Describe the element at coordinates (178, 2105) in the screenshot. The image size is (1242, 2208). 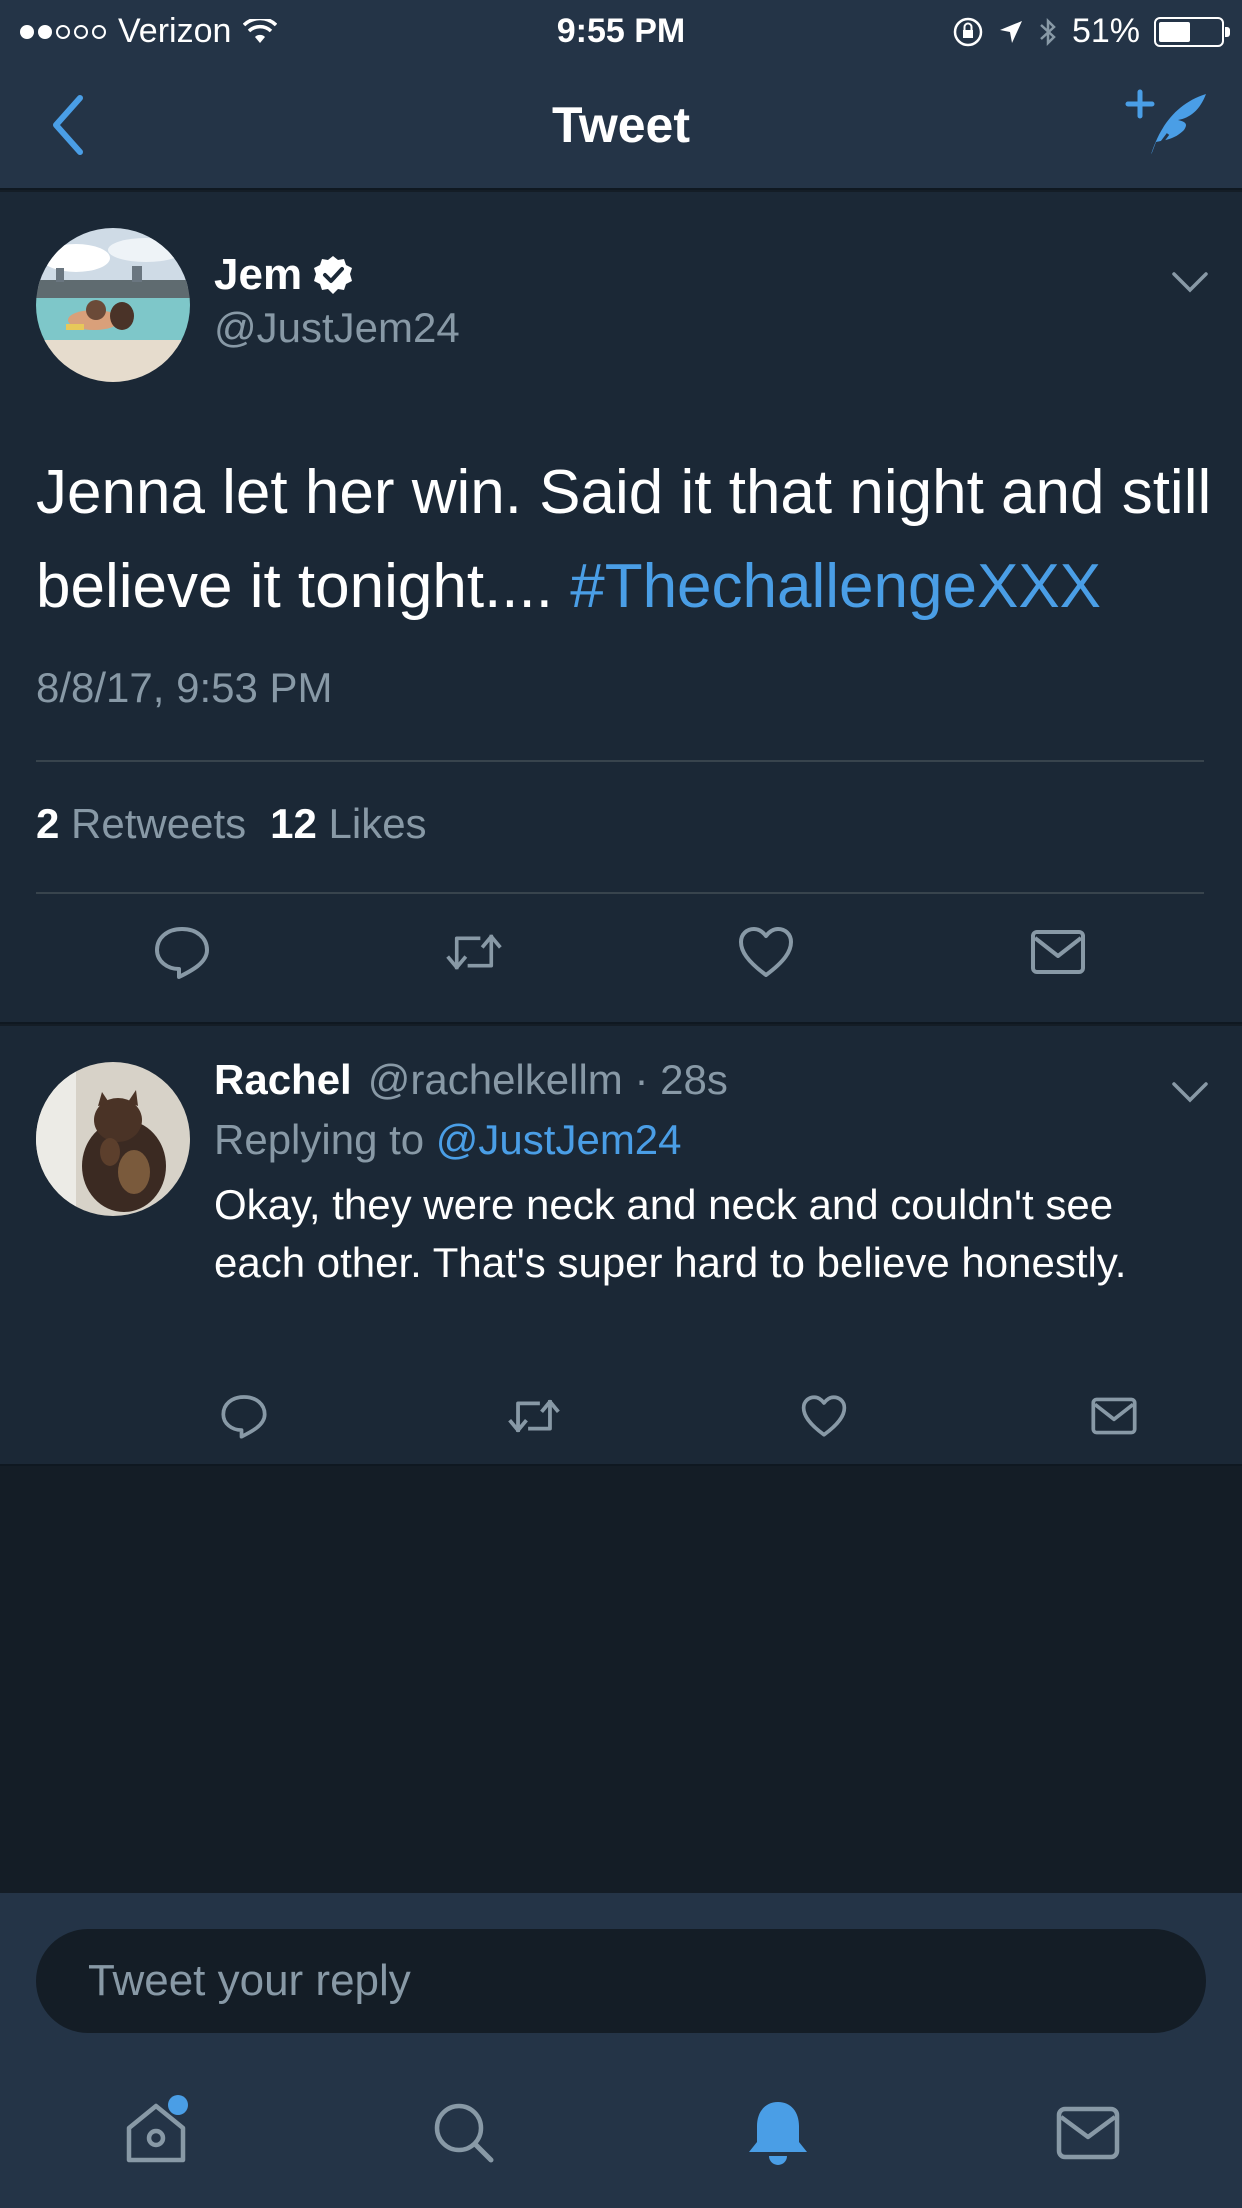
I see `new-content-dot` at that location.